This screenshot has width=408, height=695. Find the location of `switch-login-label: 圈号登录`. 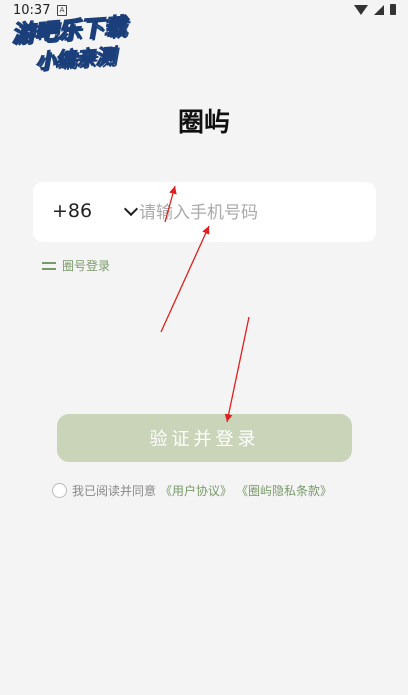

switch-login-label: 圈号登录 is located at coordinates (86, 266).